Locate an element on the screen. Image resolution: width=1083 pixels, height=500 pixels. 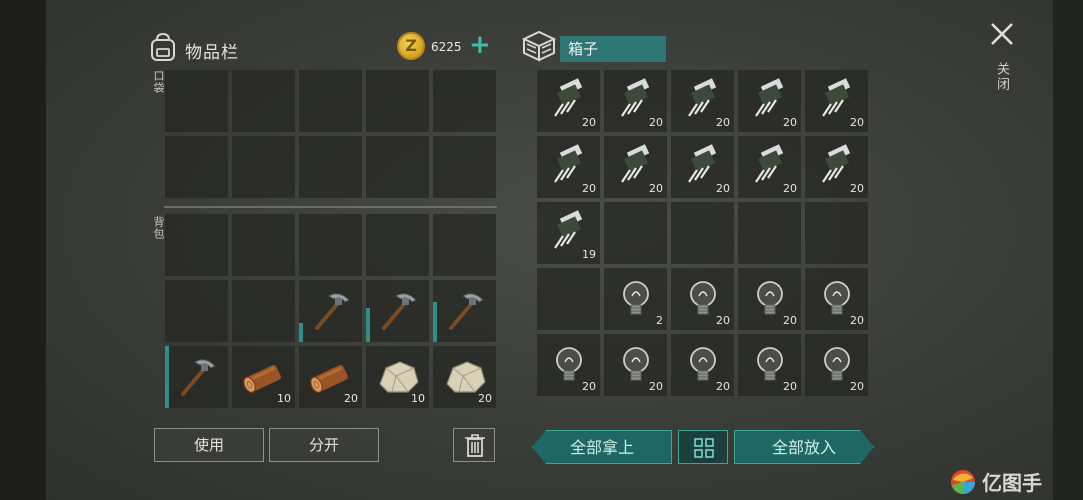
watermark-text: 亿图手 is located at coordinates (1012, 483).